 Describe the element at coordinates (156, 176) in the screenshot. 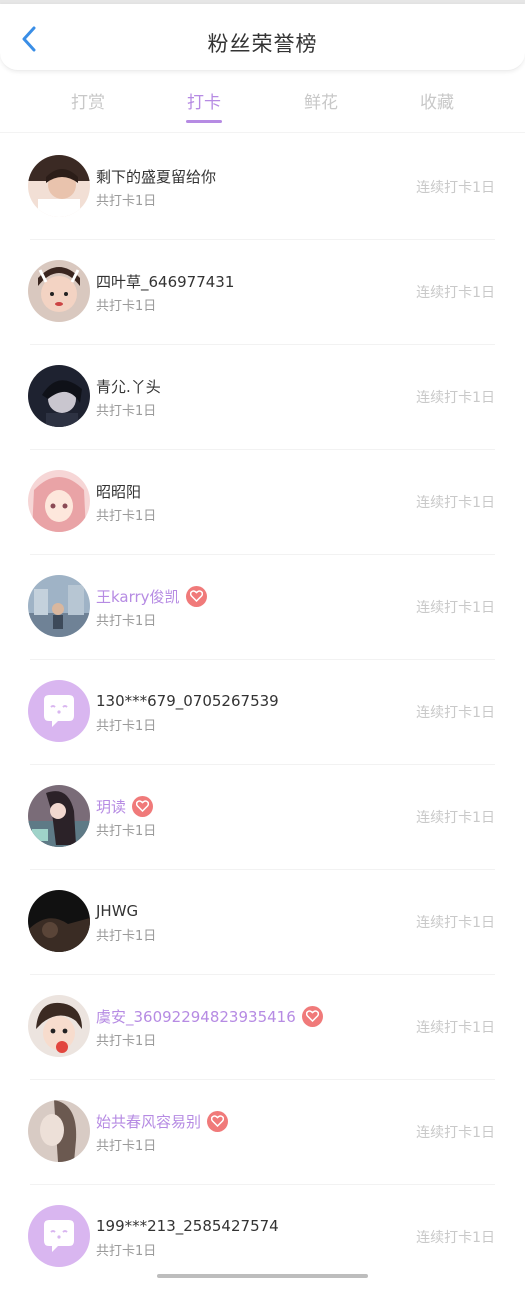

I see `user-name: 剩下的盛夏留给你` at that location.